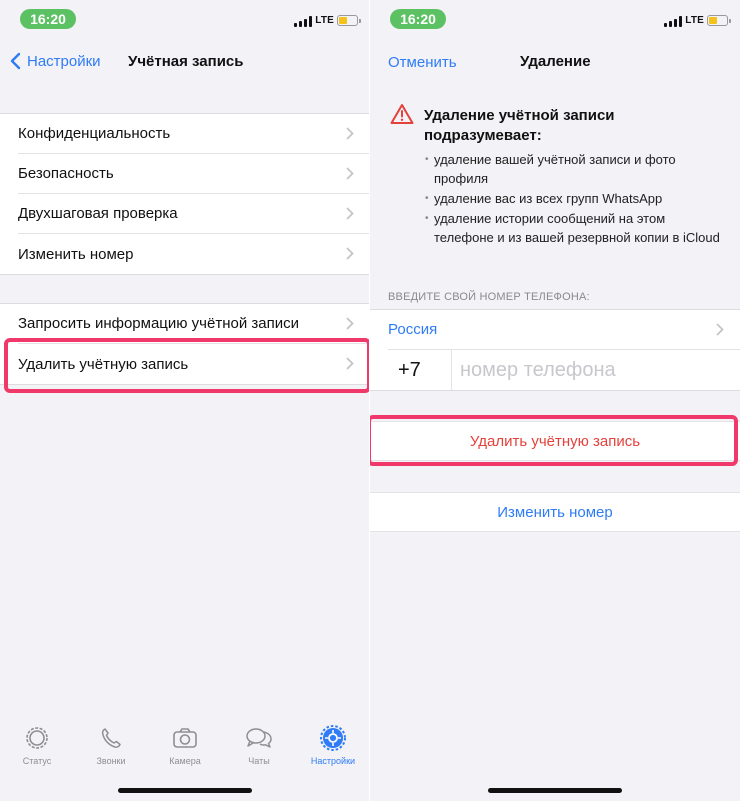 The image size is (740, 801). I want to click on phone-section-label: ВВЕДИТЕ СВОЙ НОМЕР ТЕЛЕФОНА:, so click(489, 297).